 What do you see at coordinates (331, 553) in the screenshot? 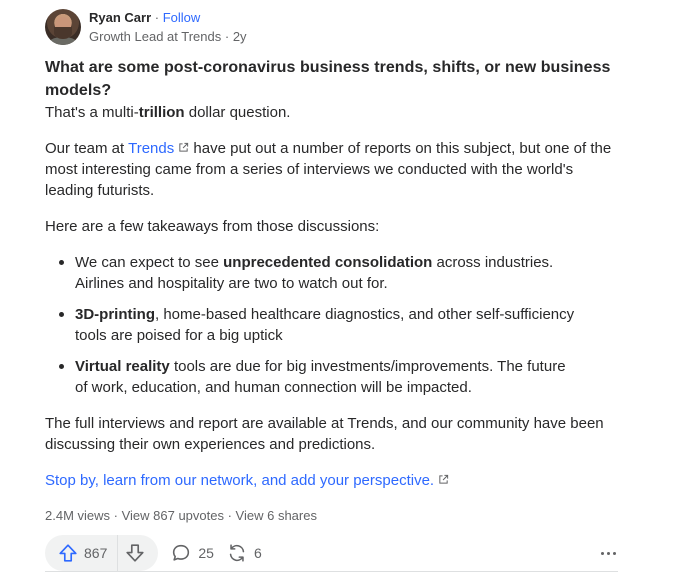
I see `action-bar: 867 25 6` at bounding box center [331, 553].